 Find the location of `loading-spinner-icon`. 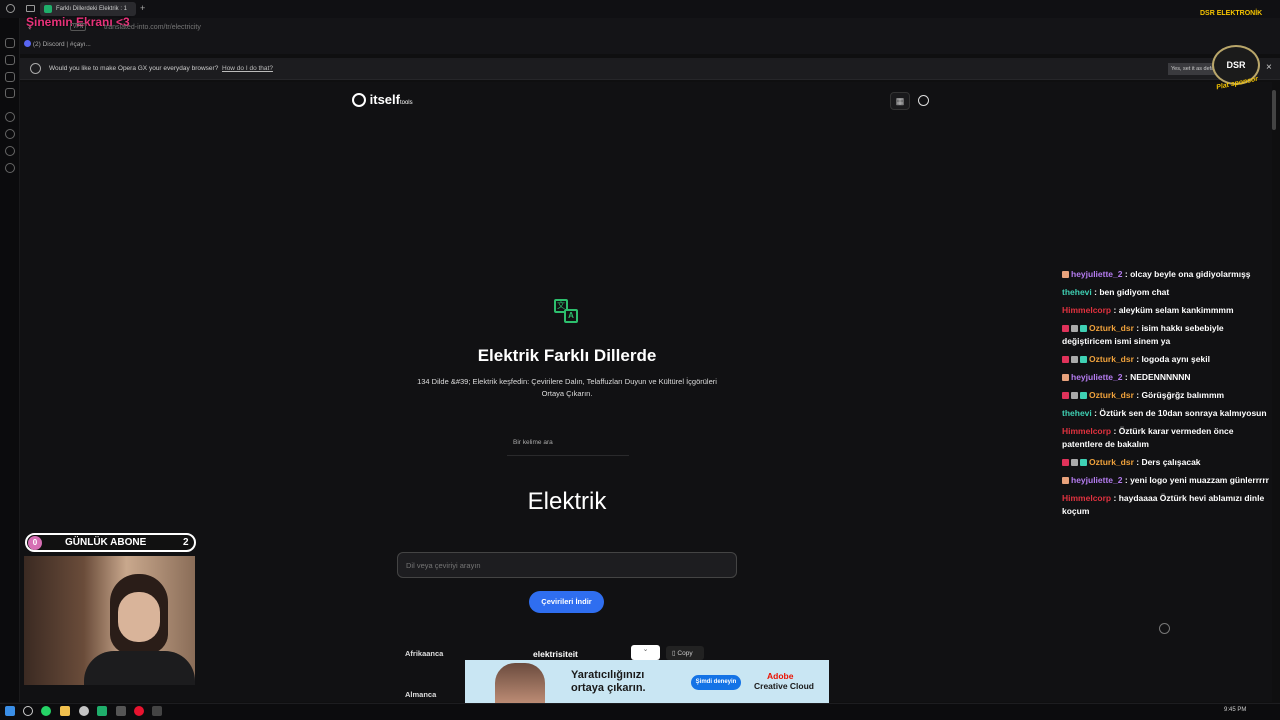

loading-spinner-icon is located at coordinates (1164, 628).